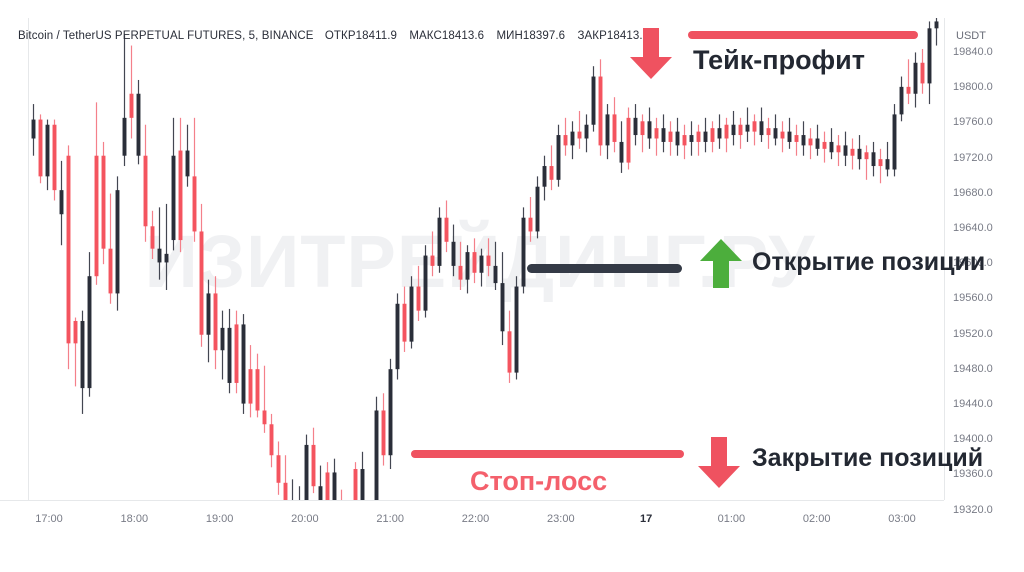 The image size is (1024, 572). I want to click on price-axis-unit: USDT, so click(971, 36).